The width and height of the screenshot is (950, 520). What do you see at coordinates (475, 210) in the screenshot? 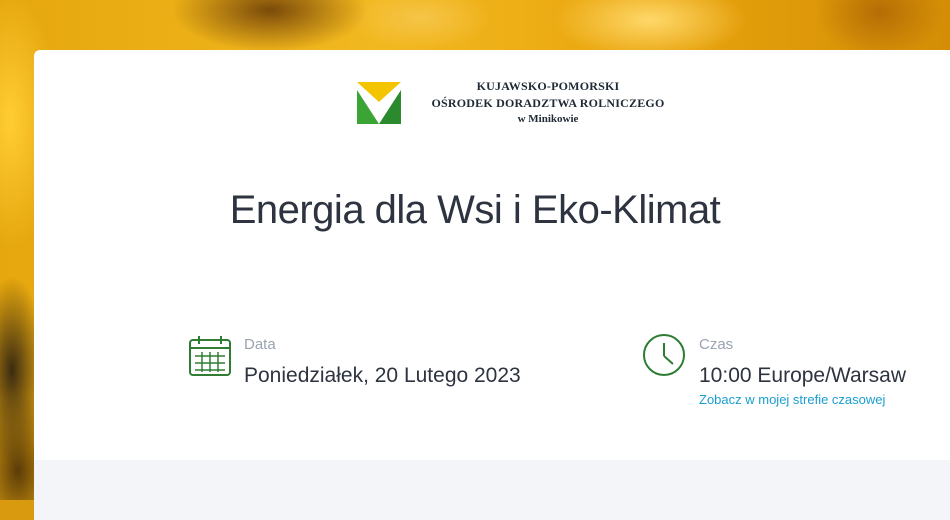
I see `event-title: Energia dla Wsi i Eko-Klimat` at bounding box center [475, 210].